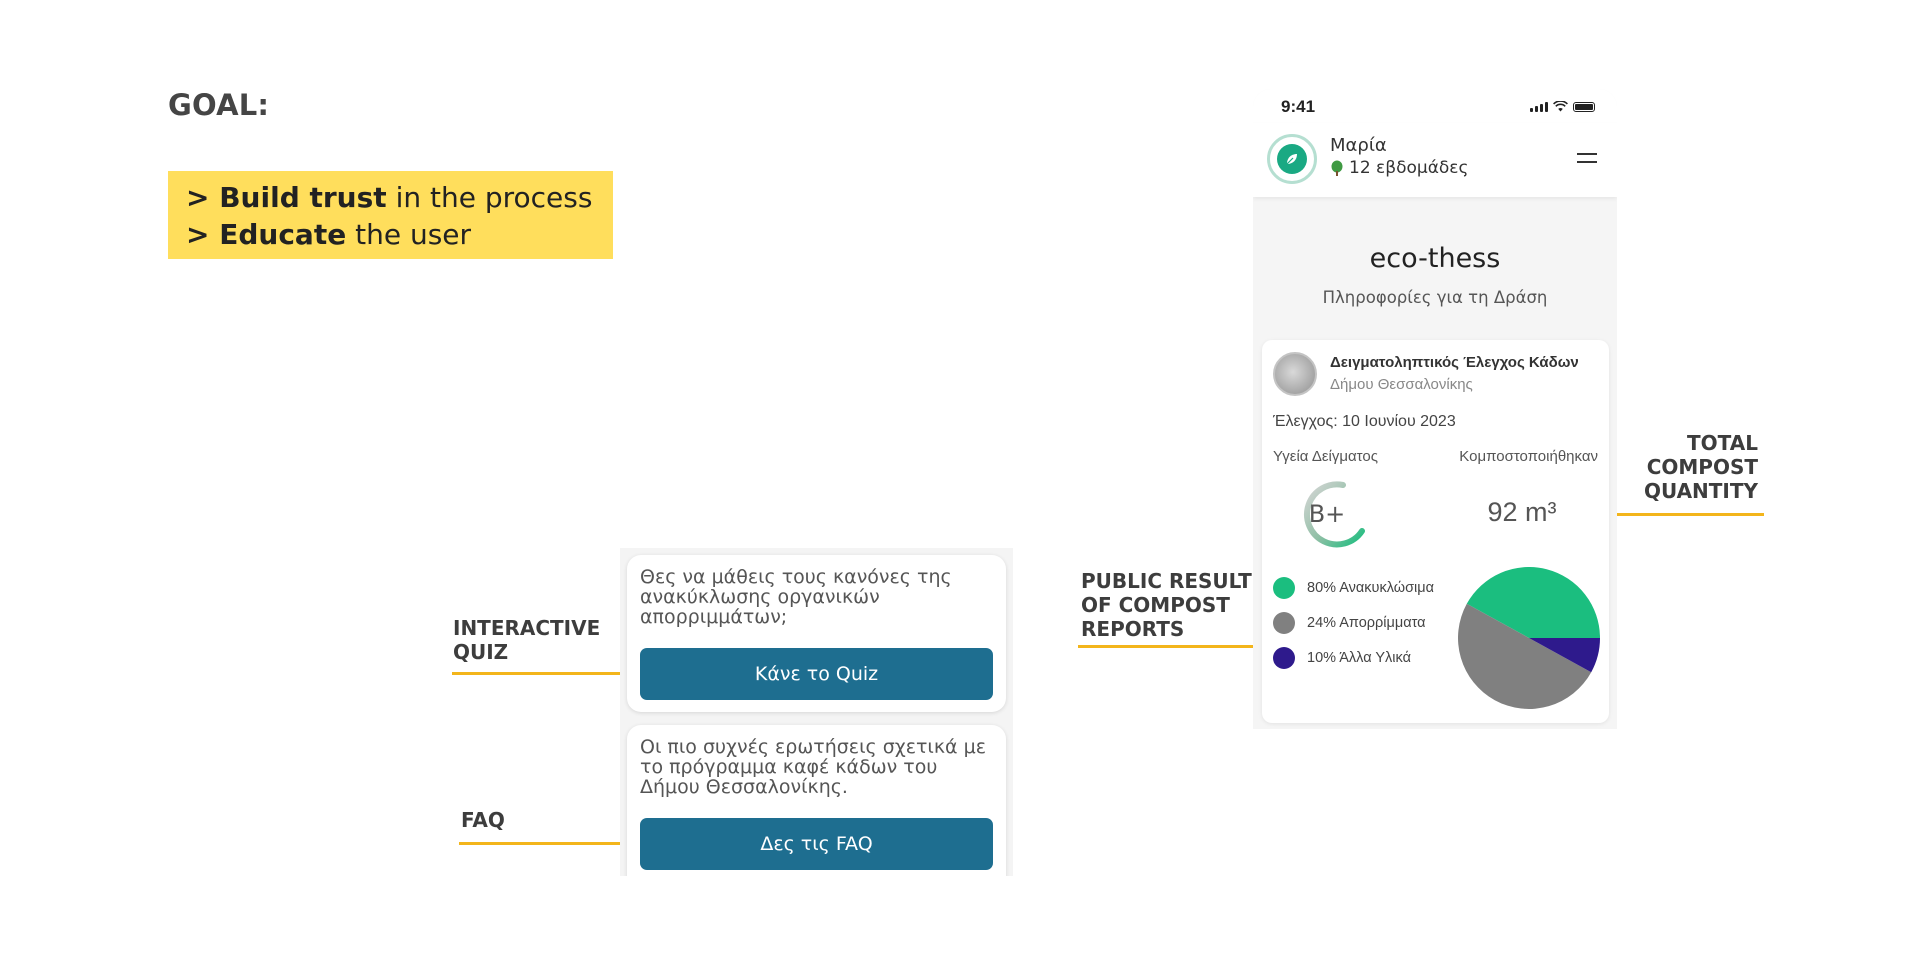 The height and width of the screenshot is (980, 1920). Describe the element at coordinates (1337, 168) in the screenshot. I see `tree-icon` at that location.